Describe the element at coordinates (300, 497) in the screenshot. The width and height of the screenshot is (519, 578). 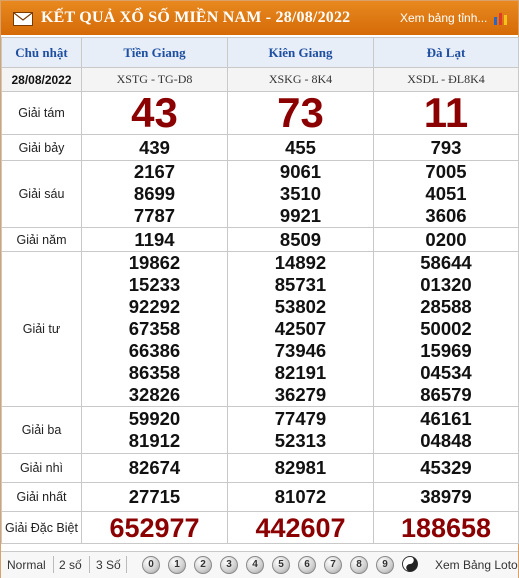
I see `winning-number: 81072` at that location.